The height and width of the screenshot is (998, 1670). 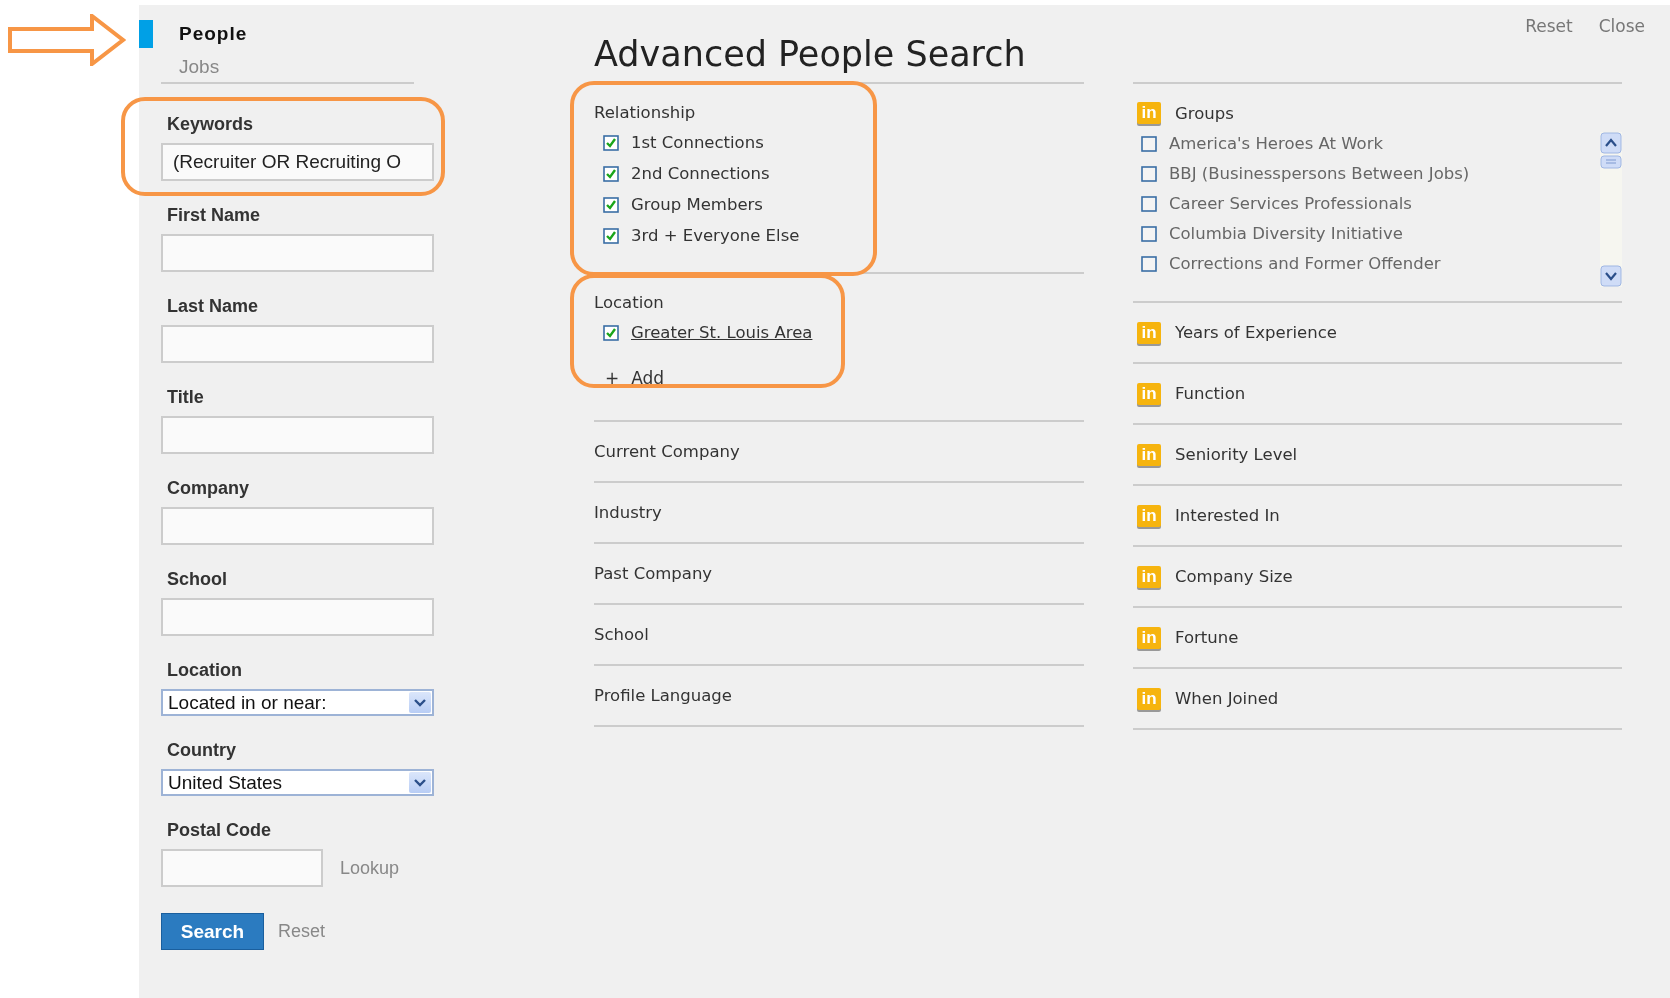 I want to click on option-label: 2nd Connections, so click(x=700, y=173).